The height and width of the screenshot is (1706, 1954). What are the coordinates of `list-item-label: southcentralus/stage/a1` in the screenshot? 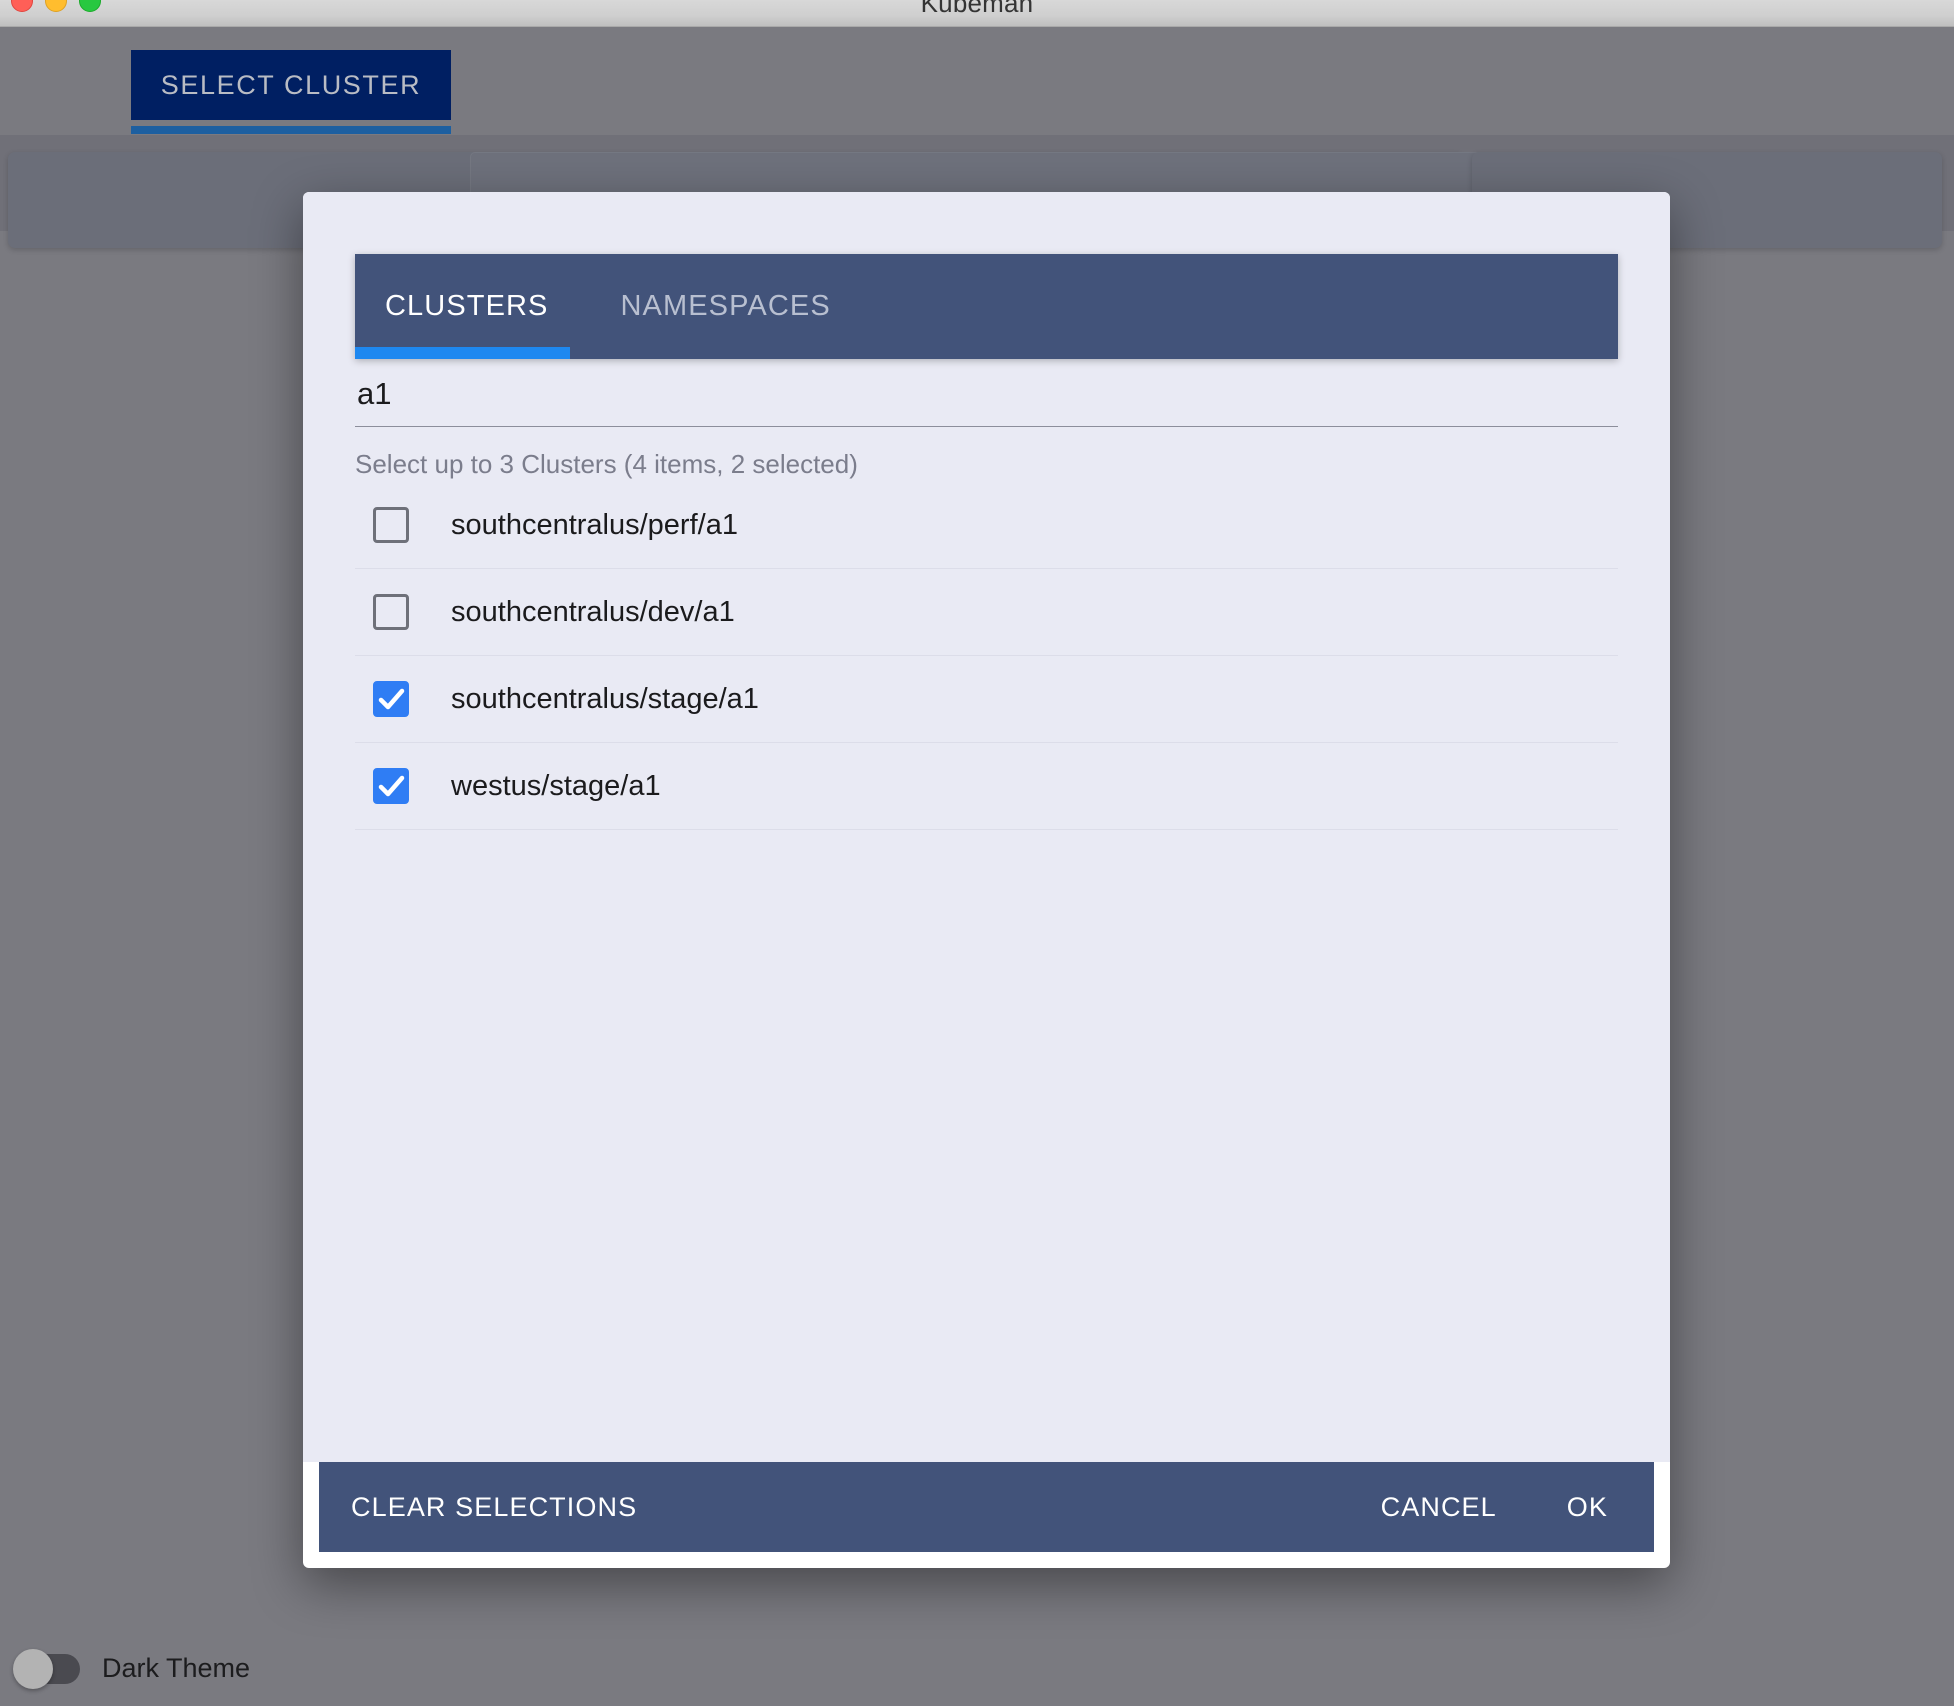 It's located at (605, 698).